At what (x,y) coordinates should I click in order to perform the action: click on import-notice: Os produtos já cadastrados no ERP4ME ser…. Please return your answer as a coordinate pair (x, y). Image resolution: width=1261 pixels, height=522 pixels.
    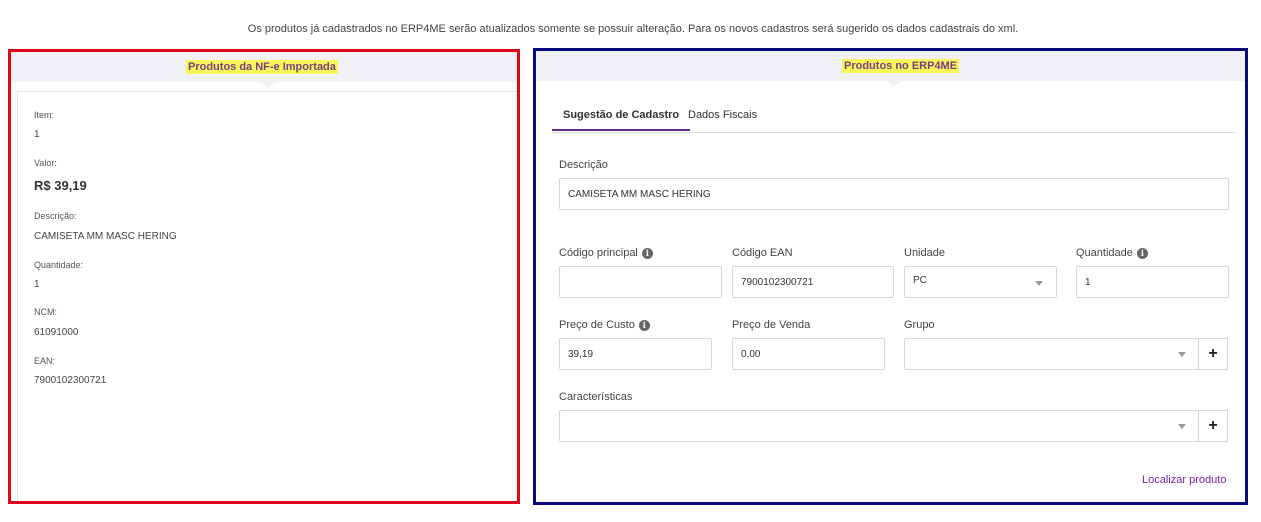
    Looking at the image, I should click on (633, 29).